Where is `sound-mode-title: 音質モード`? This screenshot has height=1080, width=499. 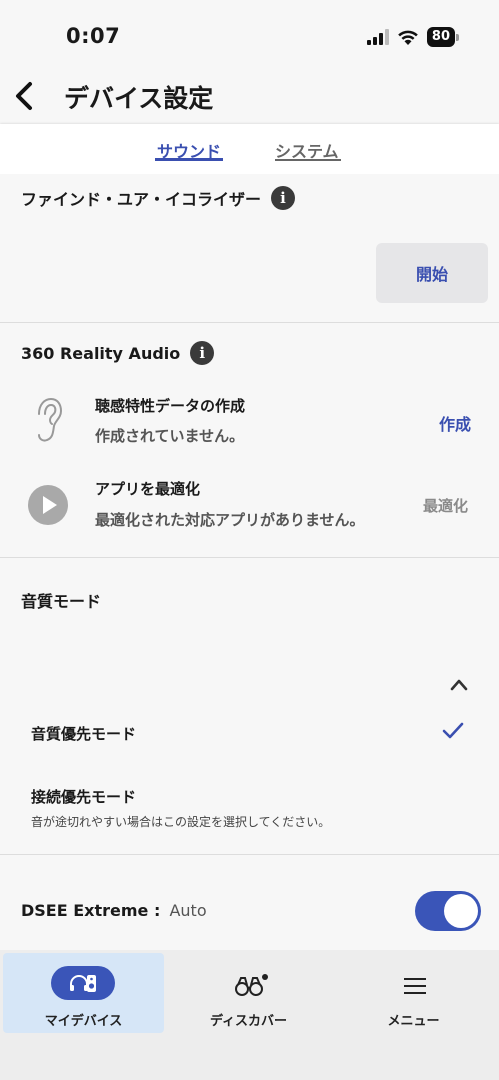 sound-mode-title: 音質モード is located at coordinates (61, 601).